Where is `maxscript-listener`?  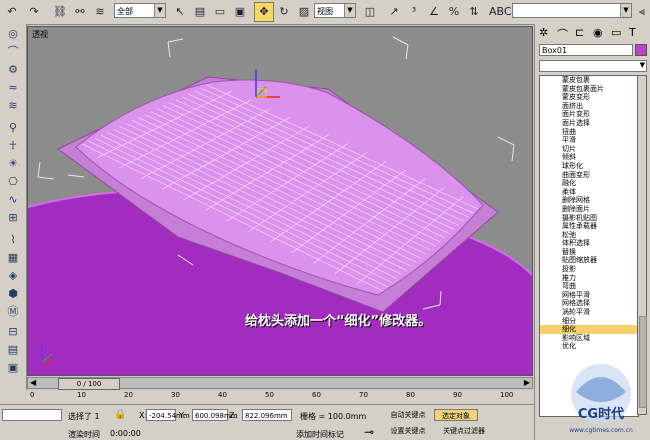 maxscript-listener is located at coordinates (32, 415).